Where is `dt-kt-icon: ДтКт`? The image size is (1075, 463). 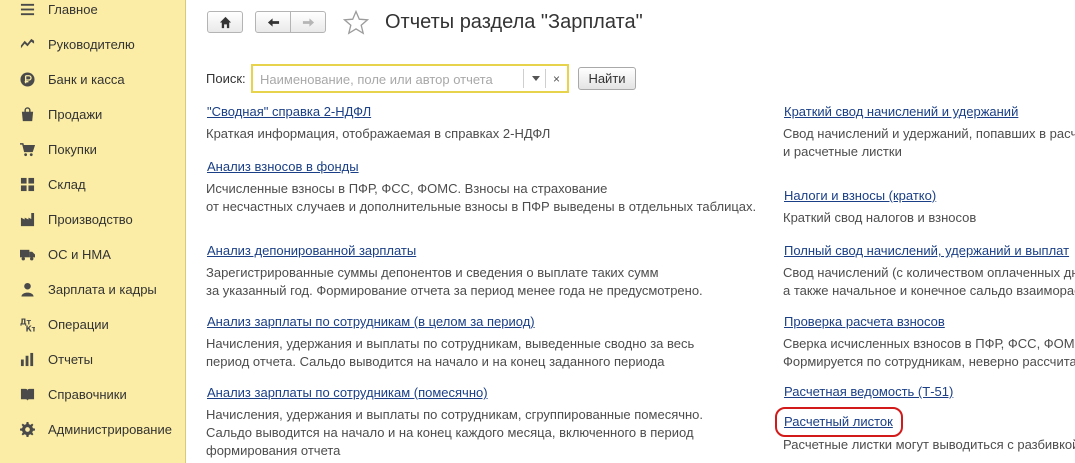
dt-kt-icon: ДтКт is located at coordinates (27, 324).